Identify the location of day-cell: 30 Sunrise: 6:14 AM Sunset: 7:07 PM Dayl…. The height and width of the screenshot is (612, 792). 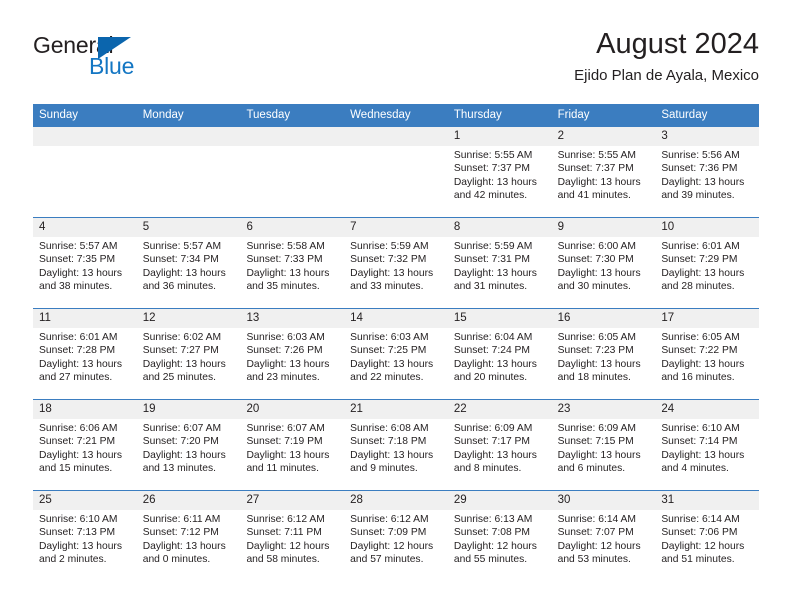
(603, 536).